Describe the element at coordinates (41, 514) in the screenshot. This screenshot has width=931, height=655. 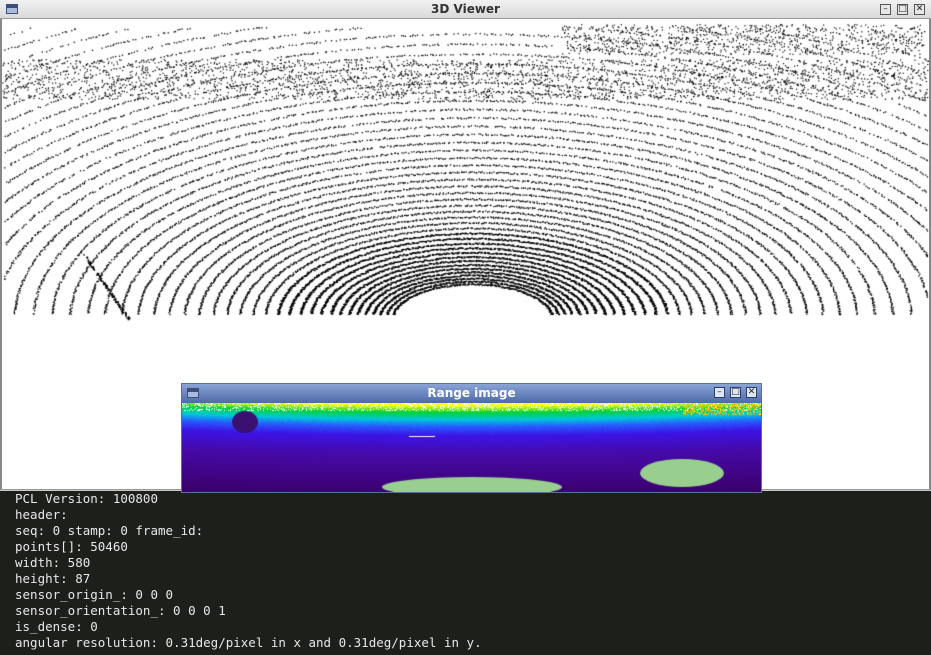
I see `console-line: header:` at that location.